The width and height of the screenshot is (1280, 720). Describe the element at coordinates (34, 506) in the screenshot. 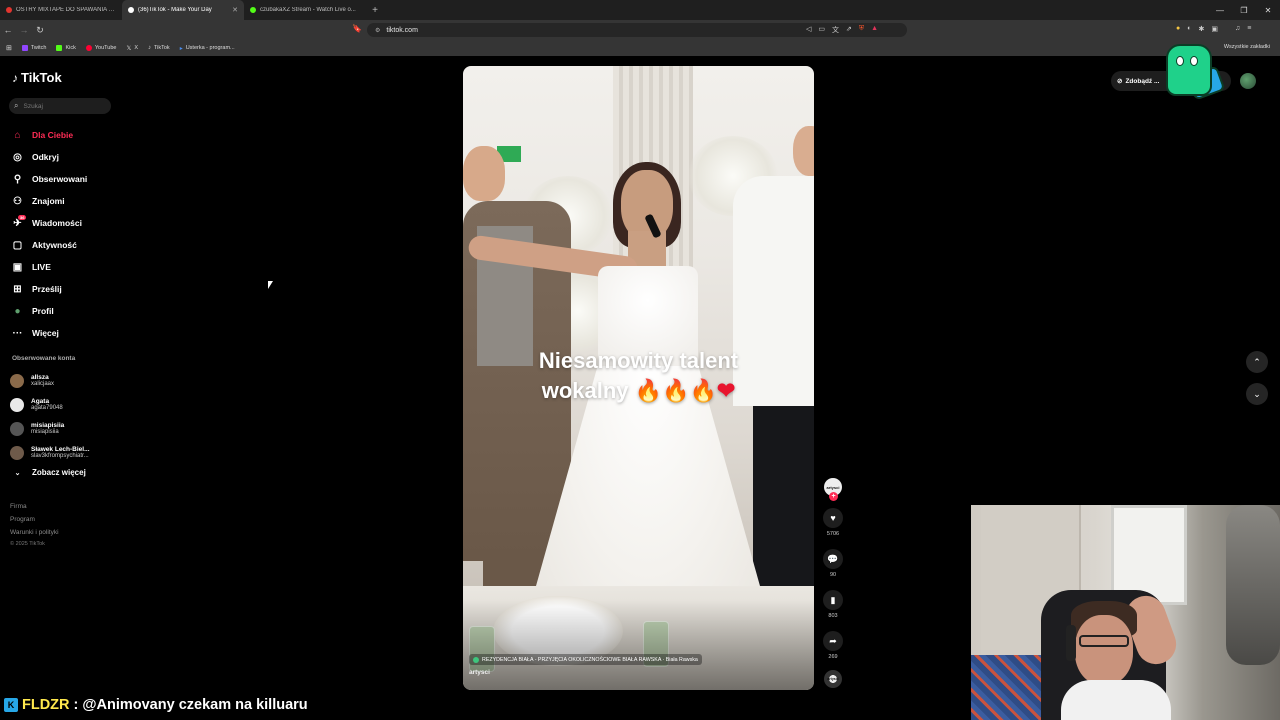

I see `footer-link-firma: Firma` at that location.